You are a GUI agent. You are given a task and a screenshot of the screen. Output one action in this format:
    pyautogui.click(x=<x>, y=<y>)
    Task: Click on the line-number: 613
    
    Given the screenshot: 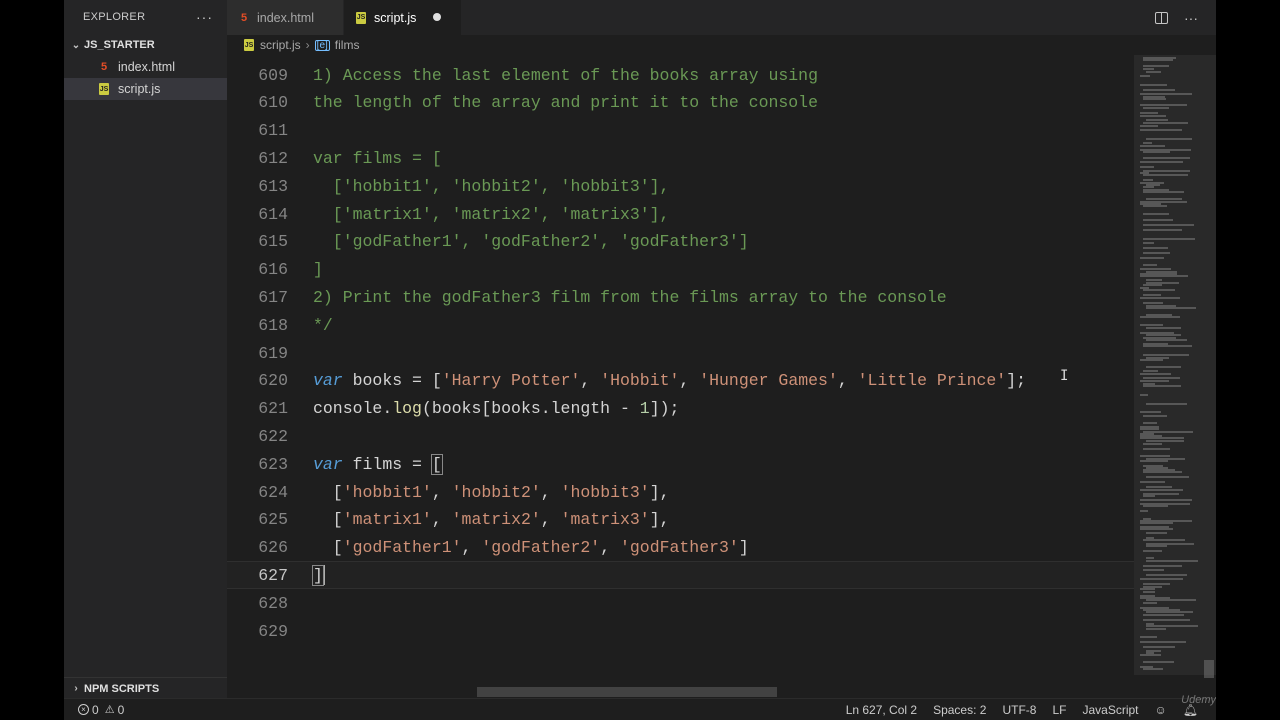 What is the action you would take?
    pyautogui.click(x=273, y=186)
    